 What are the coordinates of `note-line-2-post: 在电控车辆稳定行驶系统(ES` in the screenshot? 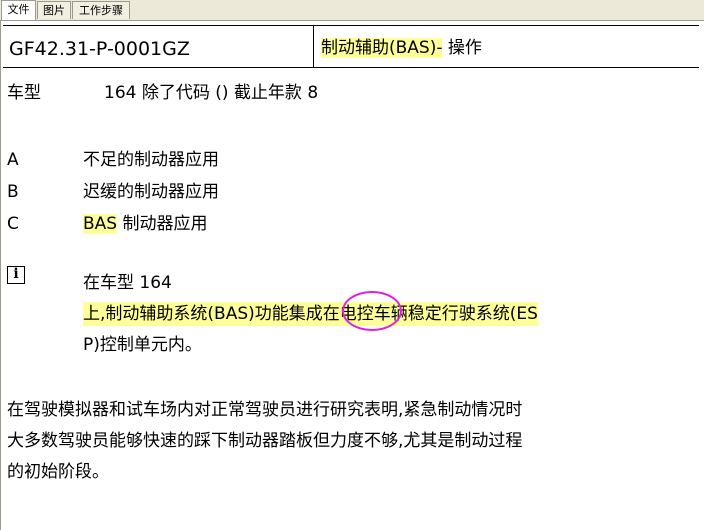 It's located at (430, 314).